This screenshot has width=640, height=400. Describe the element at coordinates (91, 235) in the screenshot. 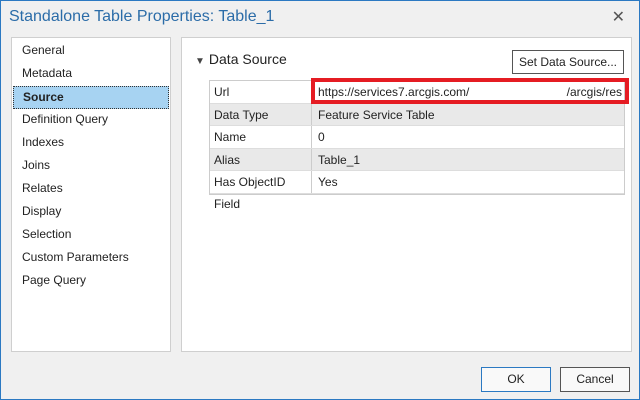

I see `sidebar-item-selection: Selection` at that location.